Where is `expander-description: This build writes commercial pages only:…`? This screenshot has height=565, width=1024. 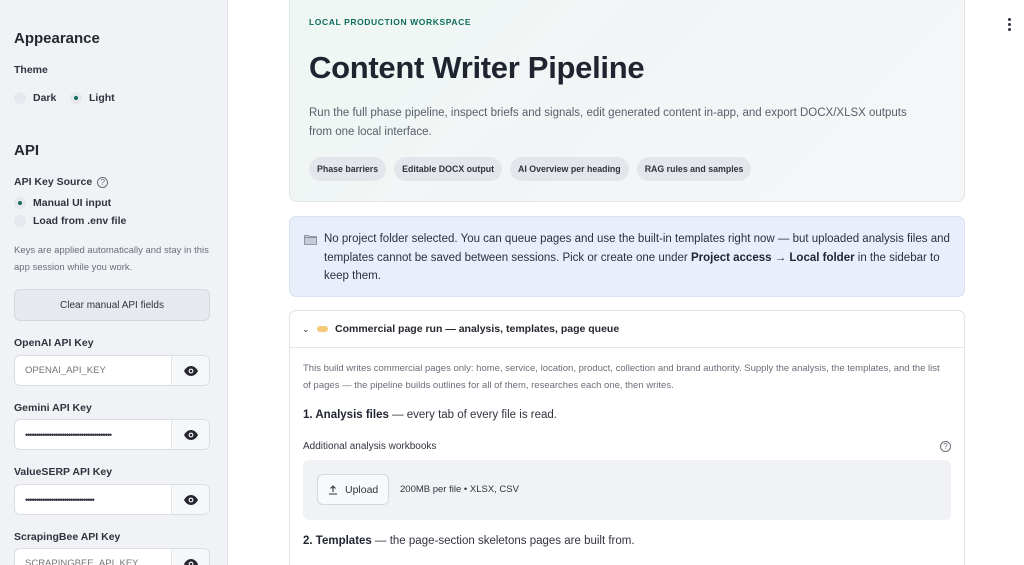
expander-description: This build writes commercial pages only:… is located at coordinates (621, 377).